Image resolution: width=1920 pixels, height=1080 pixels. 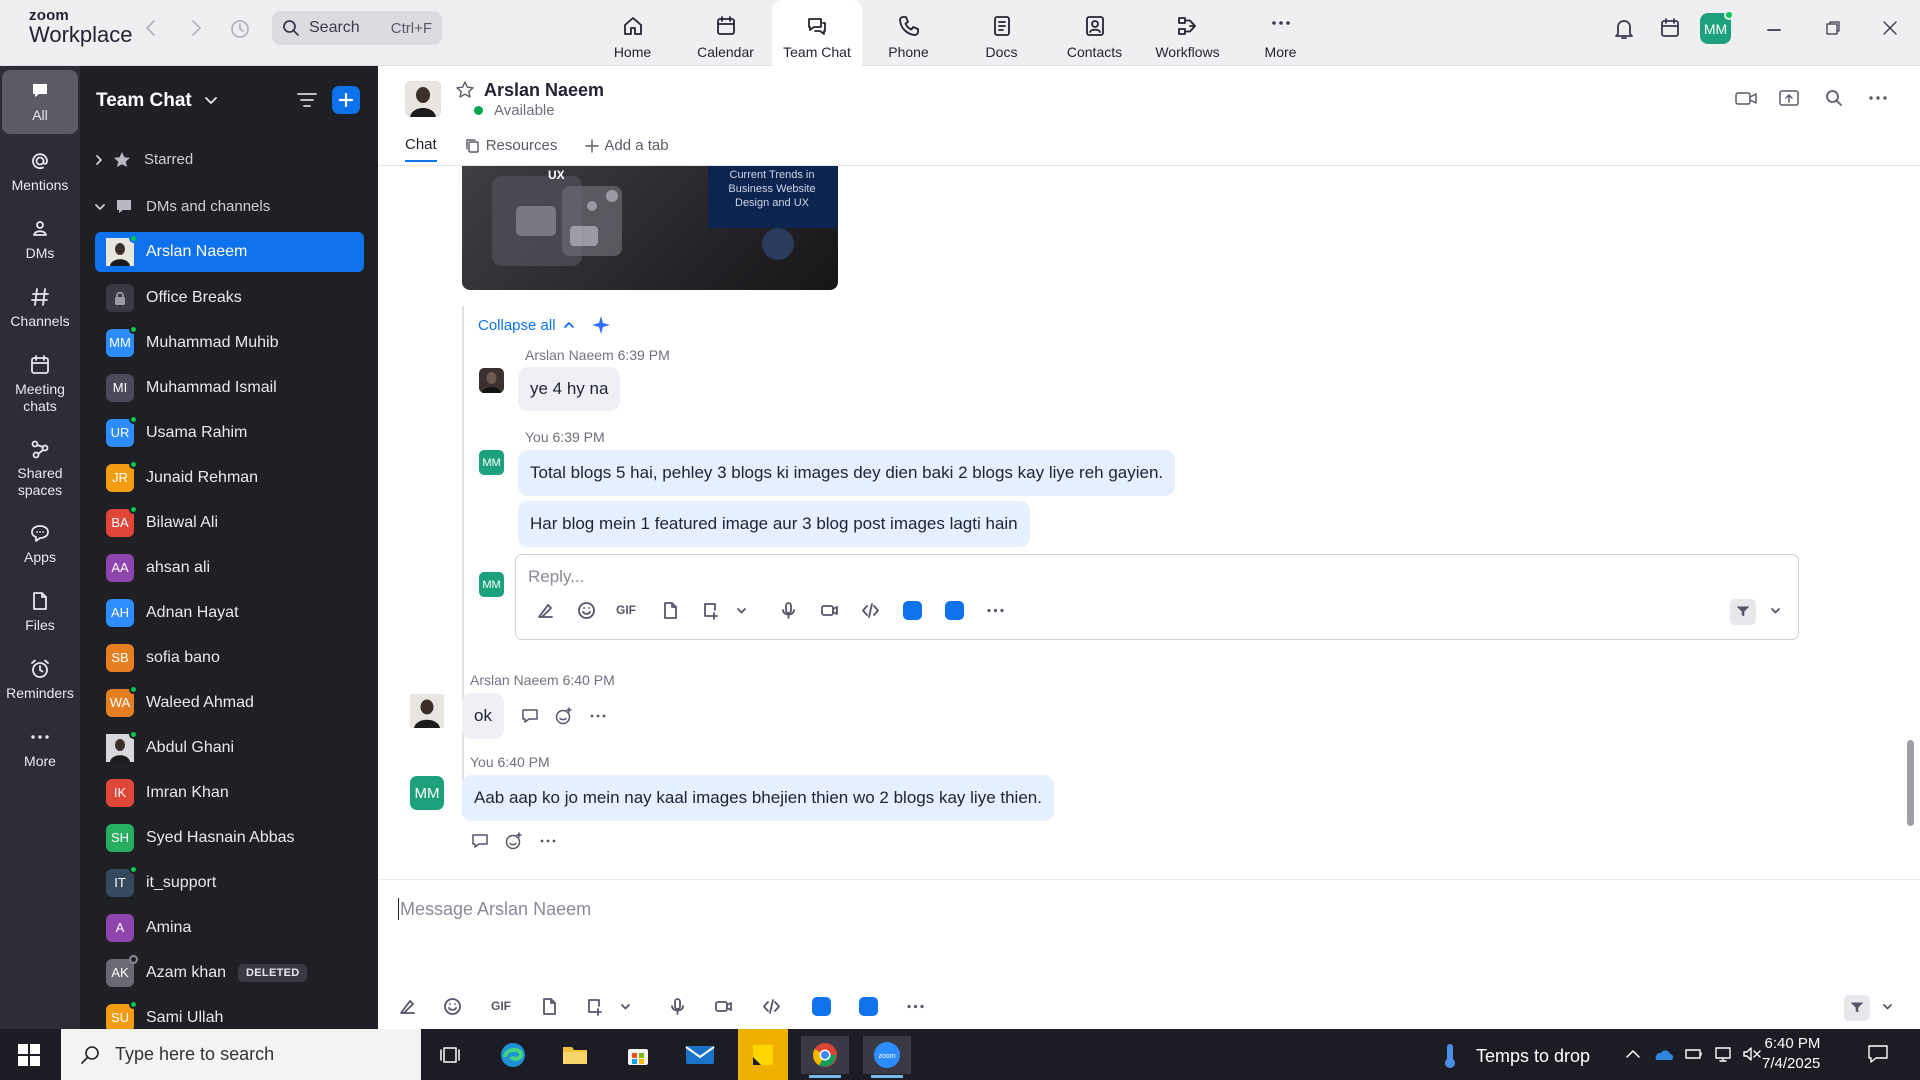 I want to click on chrome-icon, so click(x=825, y=1057).